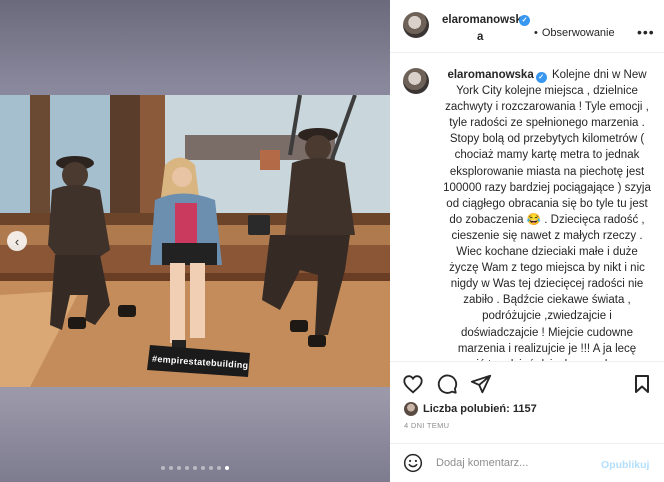 This screenshot has height=482, width=664. I want to click on username: elaromanowsk, so click(482, 20).